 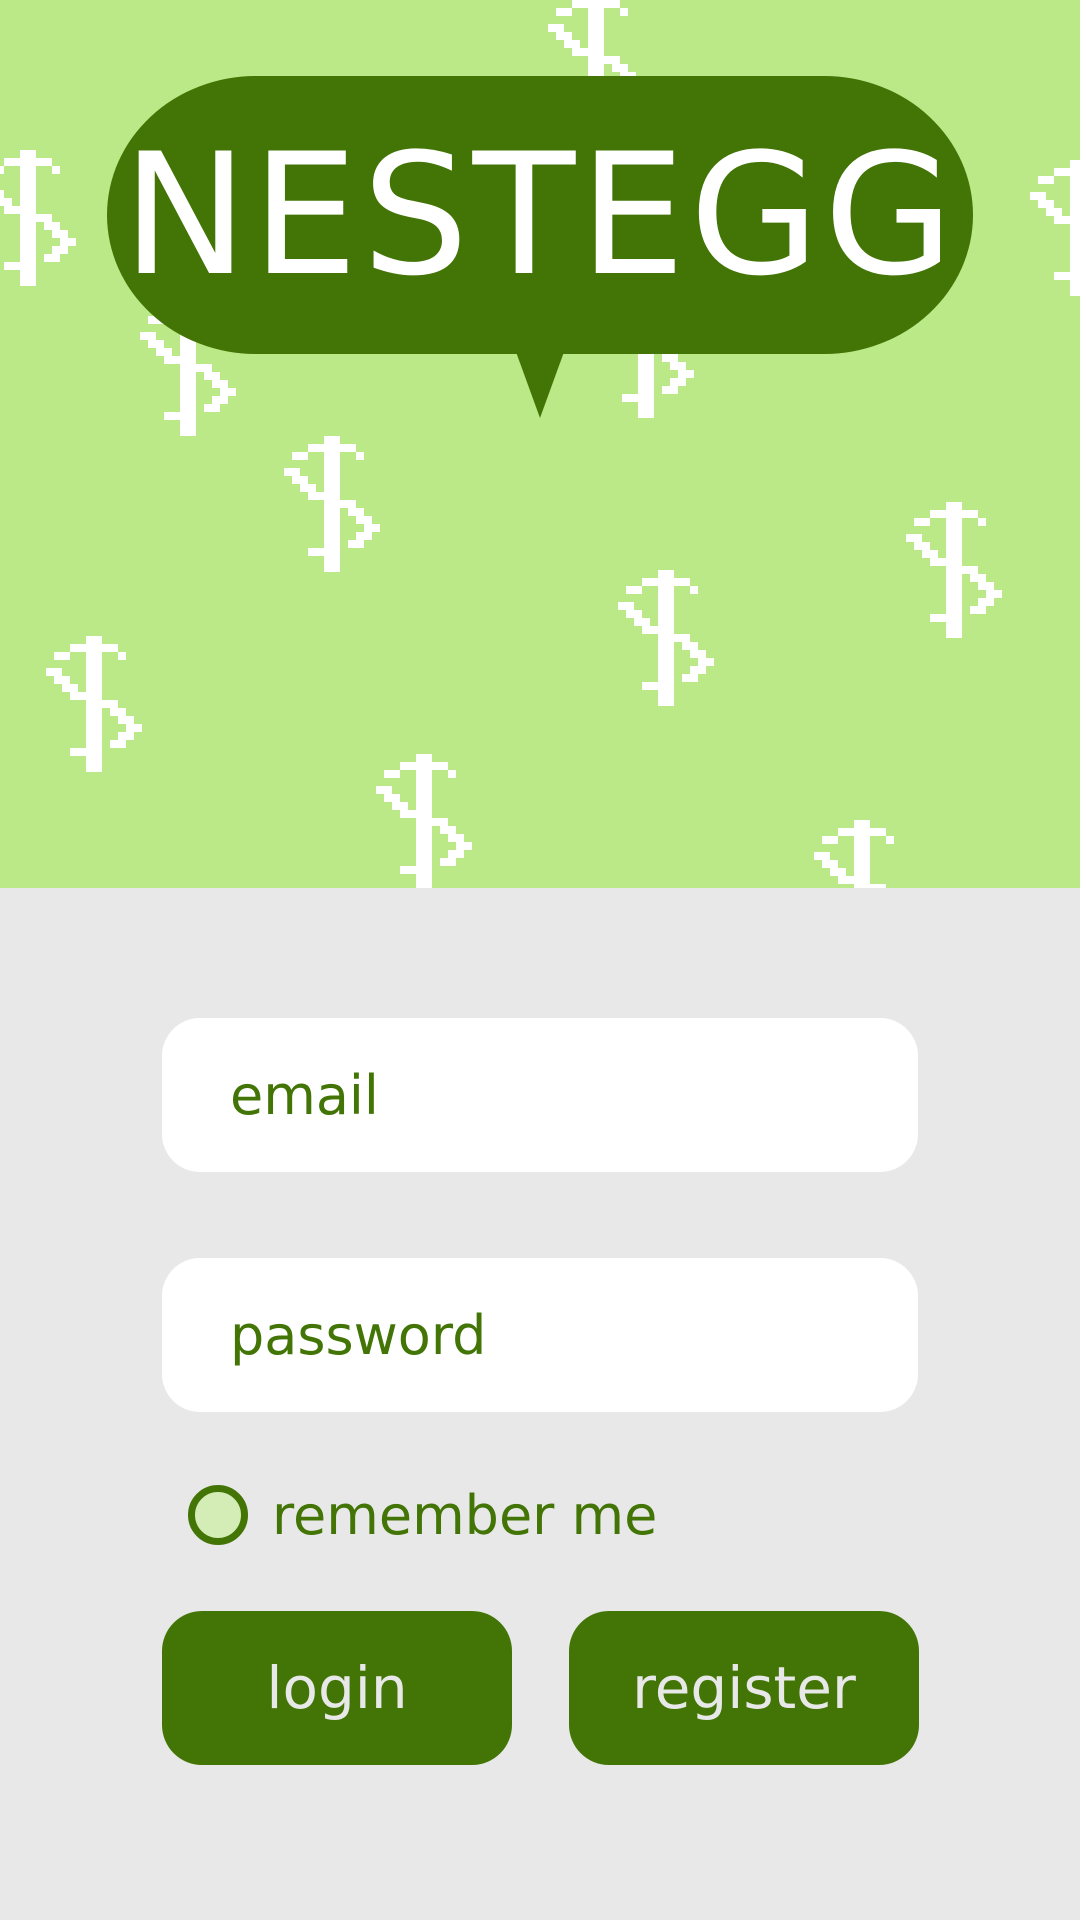 I want to click on password-field, so click(x=540, y=1335).